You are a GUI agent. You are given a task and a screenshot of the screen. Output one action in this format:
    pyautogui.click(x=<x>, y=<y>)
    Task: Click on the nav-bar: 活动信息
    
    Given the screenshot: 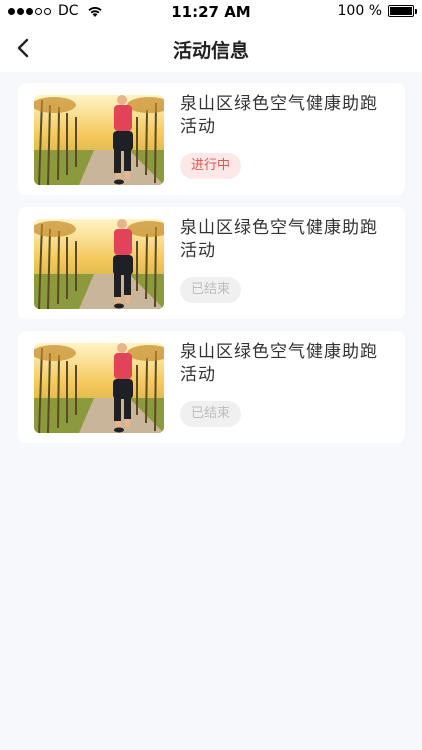 What is the action you would take?
    pyautogui.click(x=211, y=48)
    